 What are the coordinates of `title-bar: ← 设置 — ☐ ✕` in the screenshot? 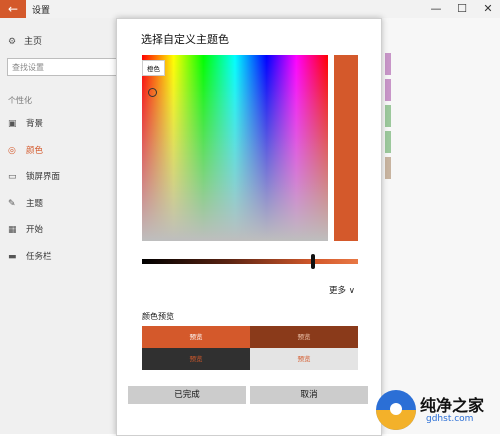 It's located at (250, 9).